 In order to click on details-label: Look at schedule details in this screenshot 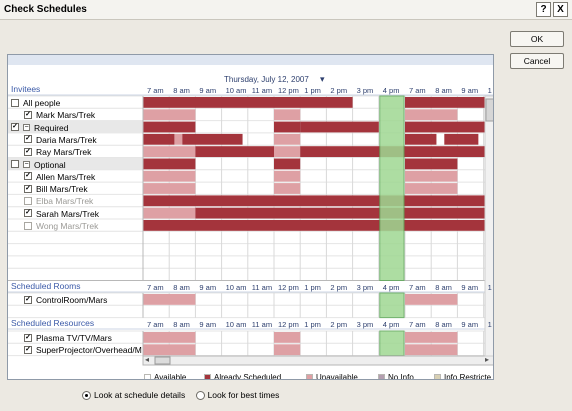, I will do `click(140, 394)`.